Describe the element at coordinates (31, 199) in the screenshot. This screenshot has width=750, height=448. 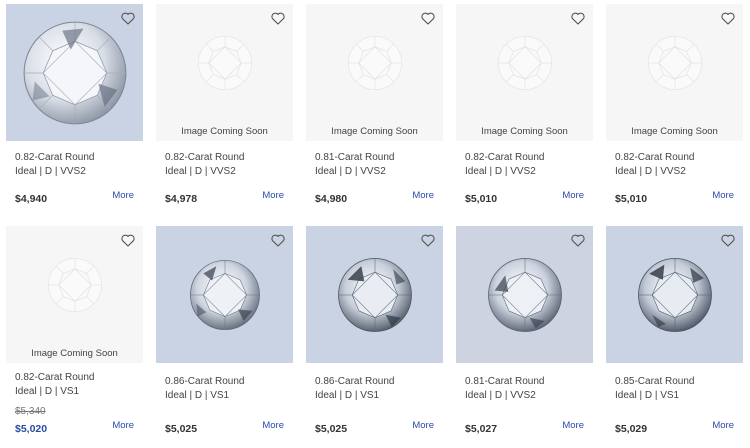
I see `diamond-price: $4,940` at that location.